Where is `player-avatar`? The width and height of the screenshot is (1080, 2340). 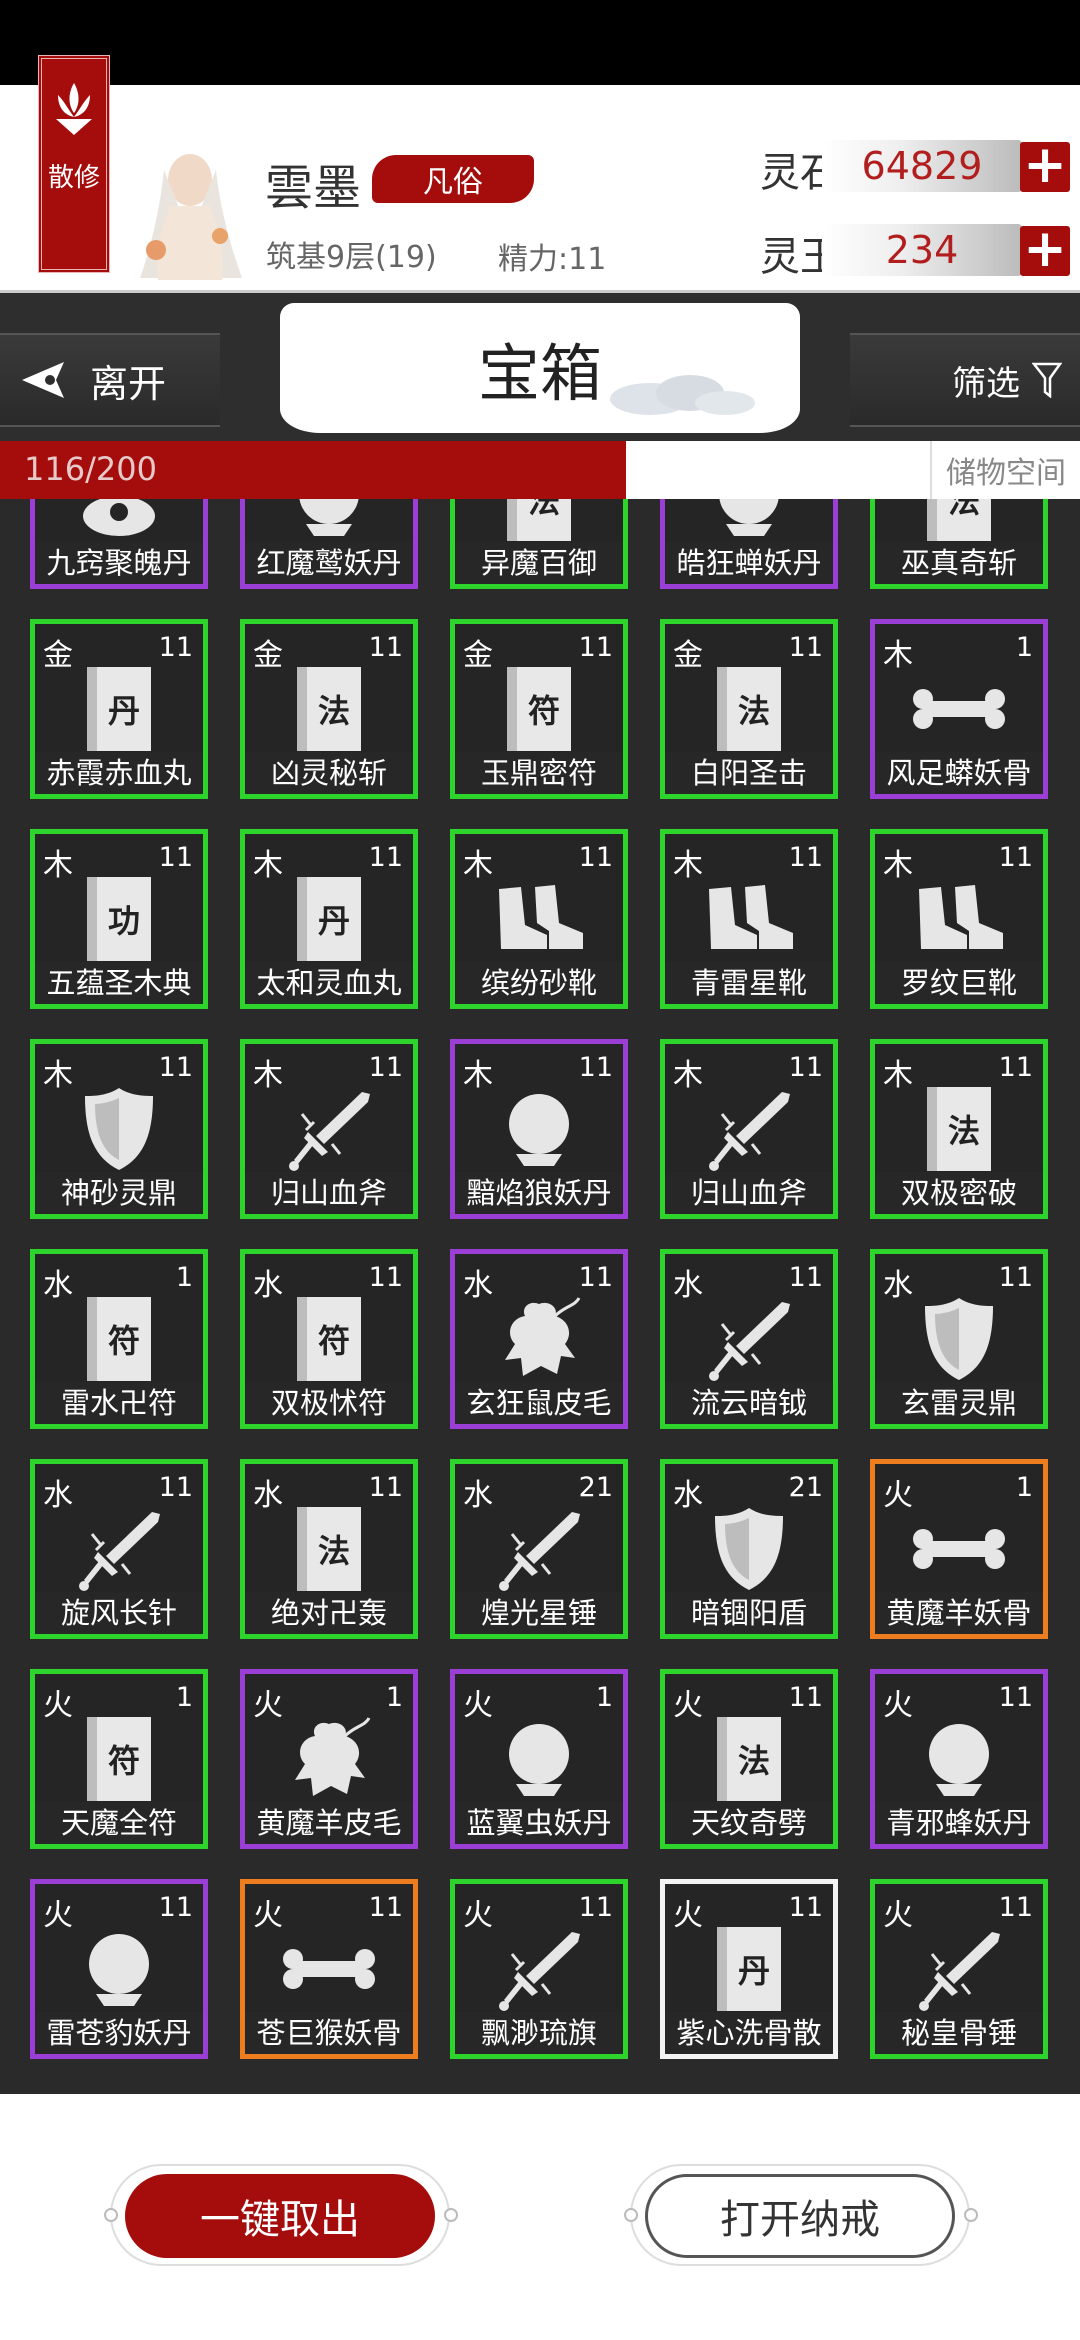
player-avatar is located at coordinates (190, 210).